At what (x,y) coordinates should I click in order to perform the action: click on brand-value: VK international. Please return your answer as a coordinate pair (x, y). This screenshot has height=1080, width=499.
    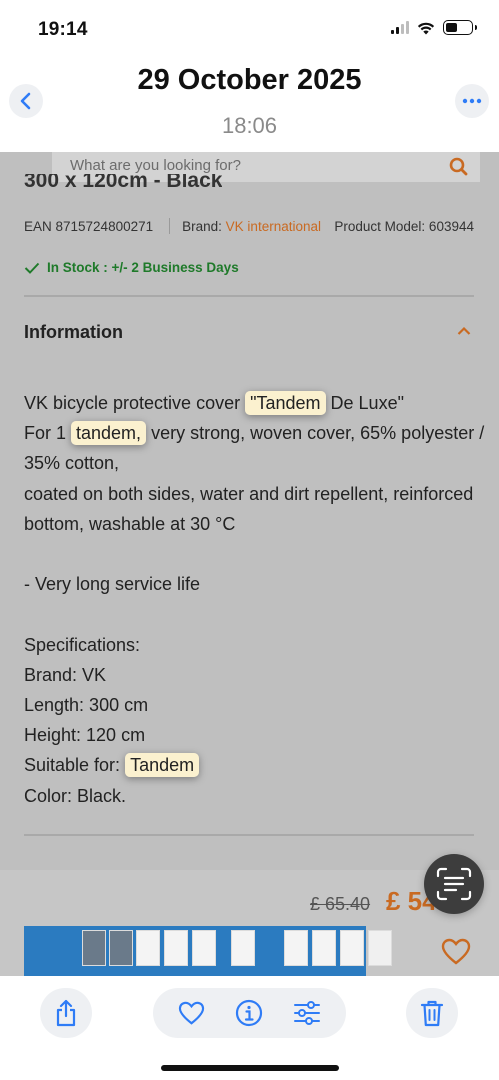
    Looking at the image, I should click on (273, 226).